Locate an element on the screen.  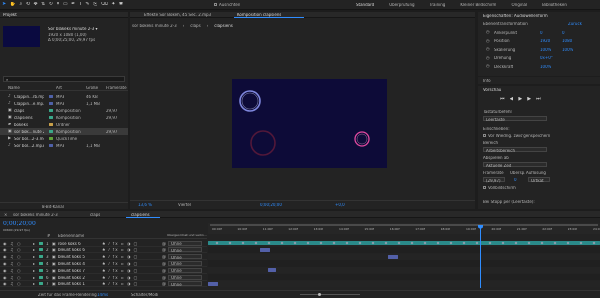
timeline-tab: claps is located at coordinates (95, 215).